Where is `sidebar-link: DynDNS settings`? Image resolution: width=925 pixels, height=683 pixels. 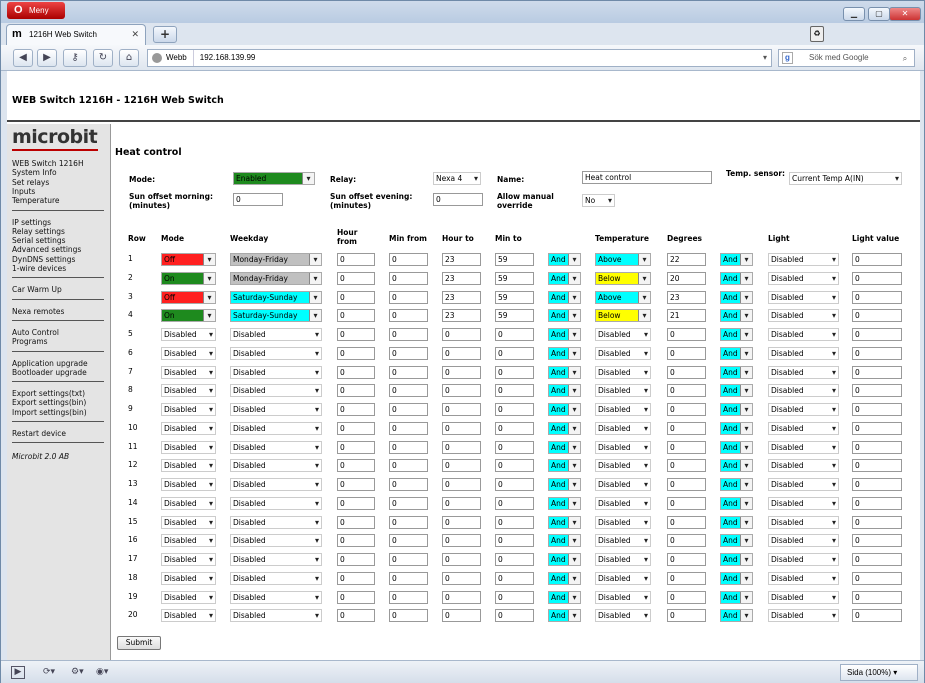 sidebar-link: DynDNS settings is located at coordinates (43, 259).